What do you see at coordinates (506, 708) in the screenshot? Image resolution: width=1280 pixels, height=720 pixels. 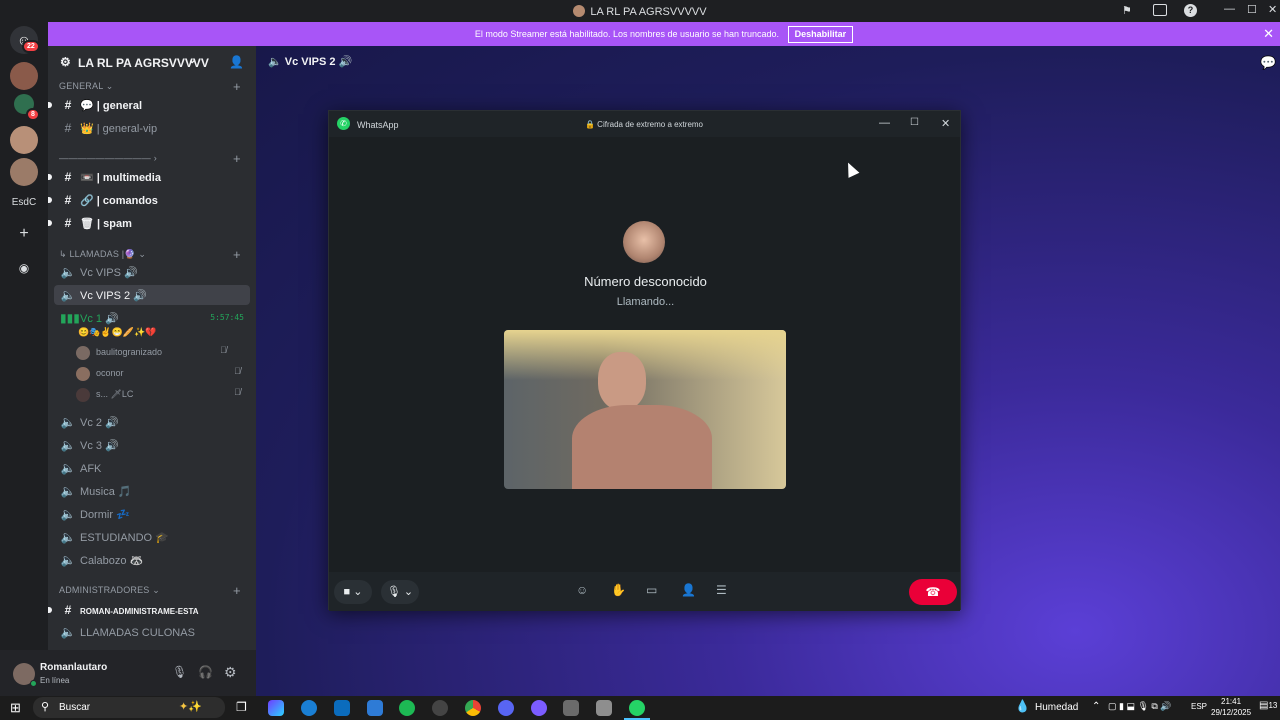 I see `discord-app-icon` at bounding box center [506, 708].